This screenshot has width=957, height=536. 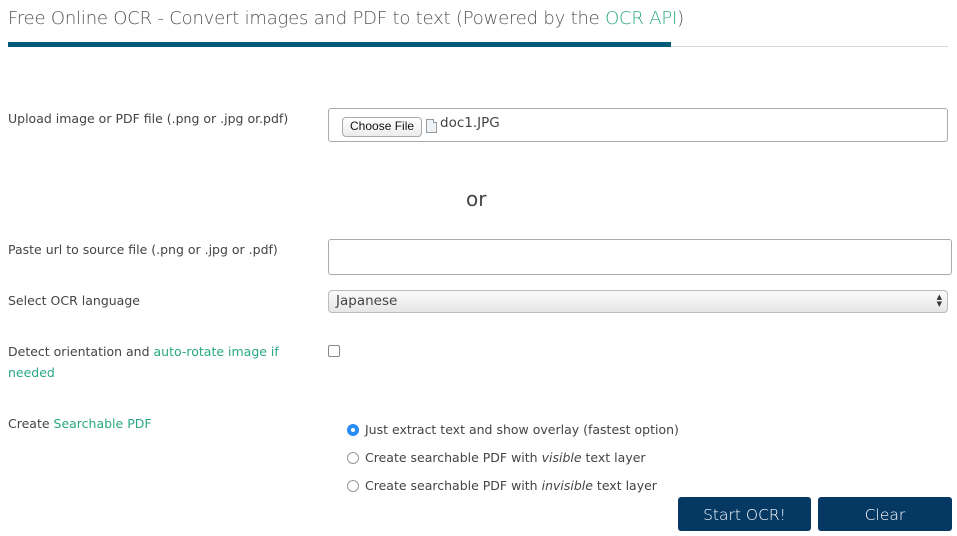 I want to click on radio-button-selected, so click(x=353, y=430).